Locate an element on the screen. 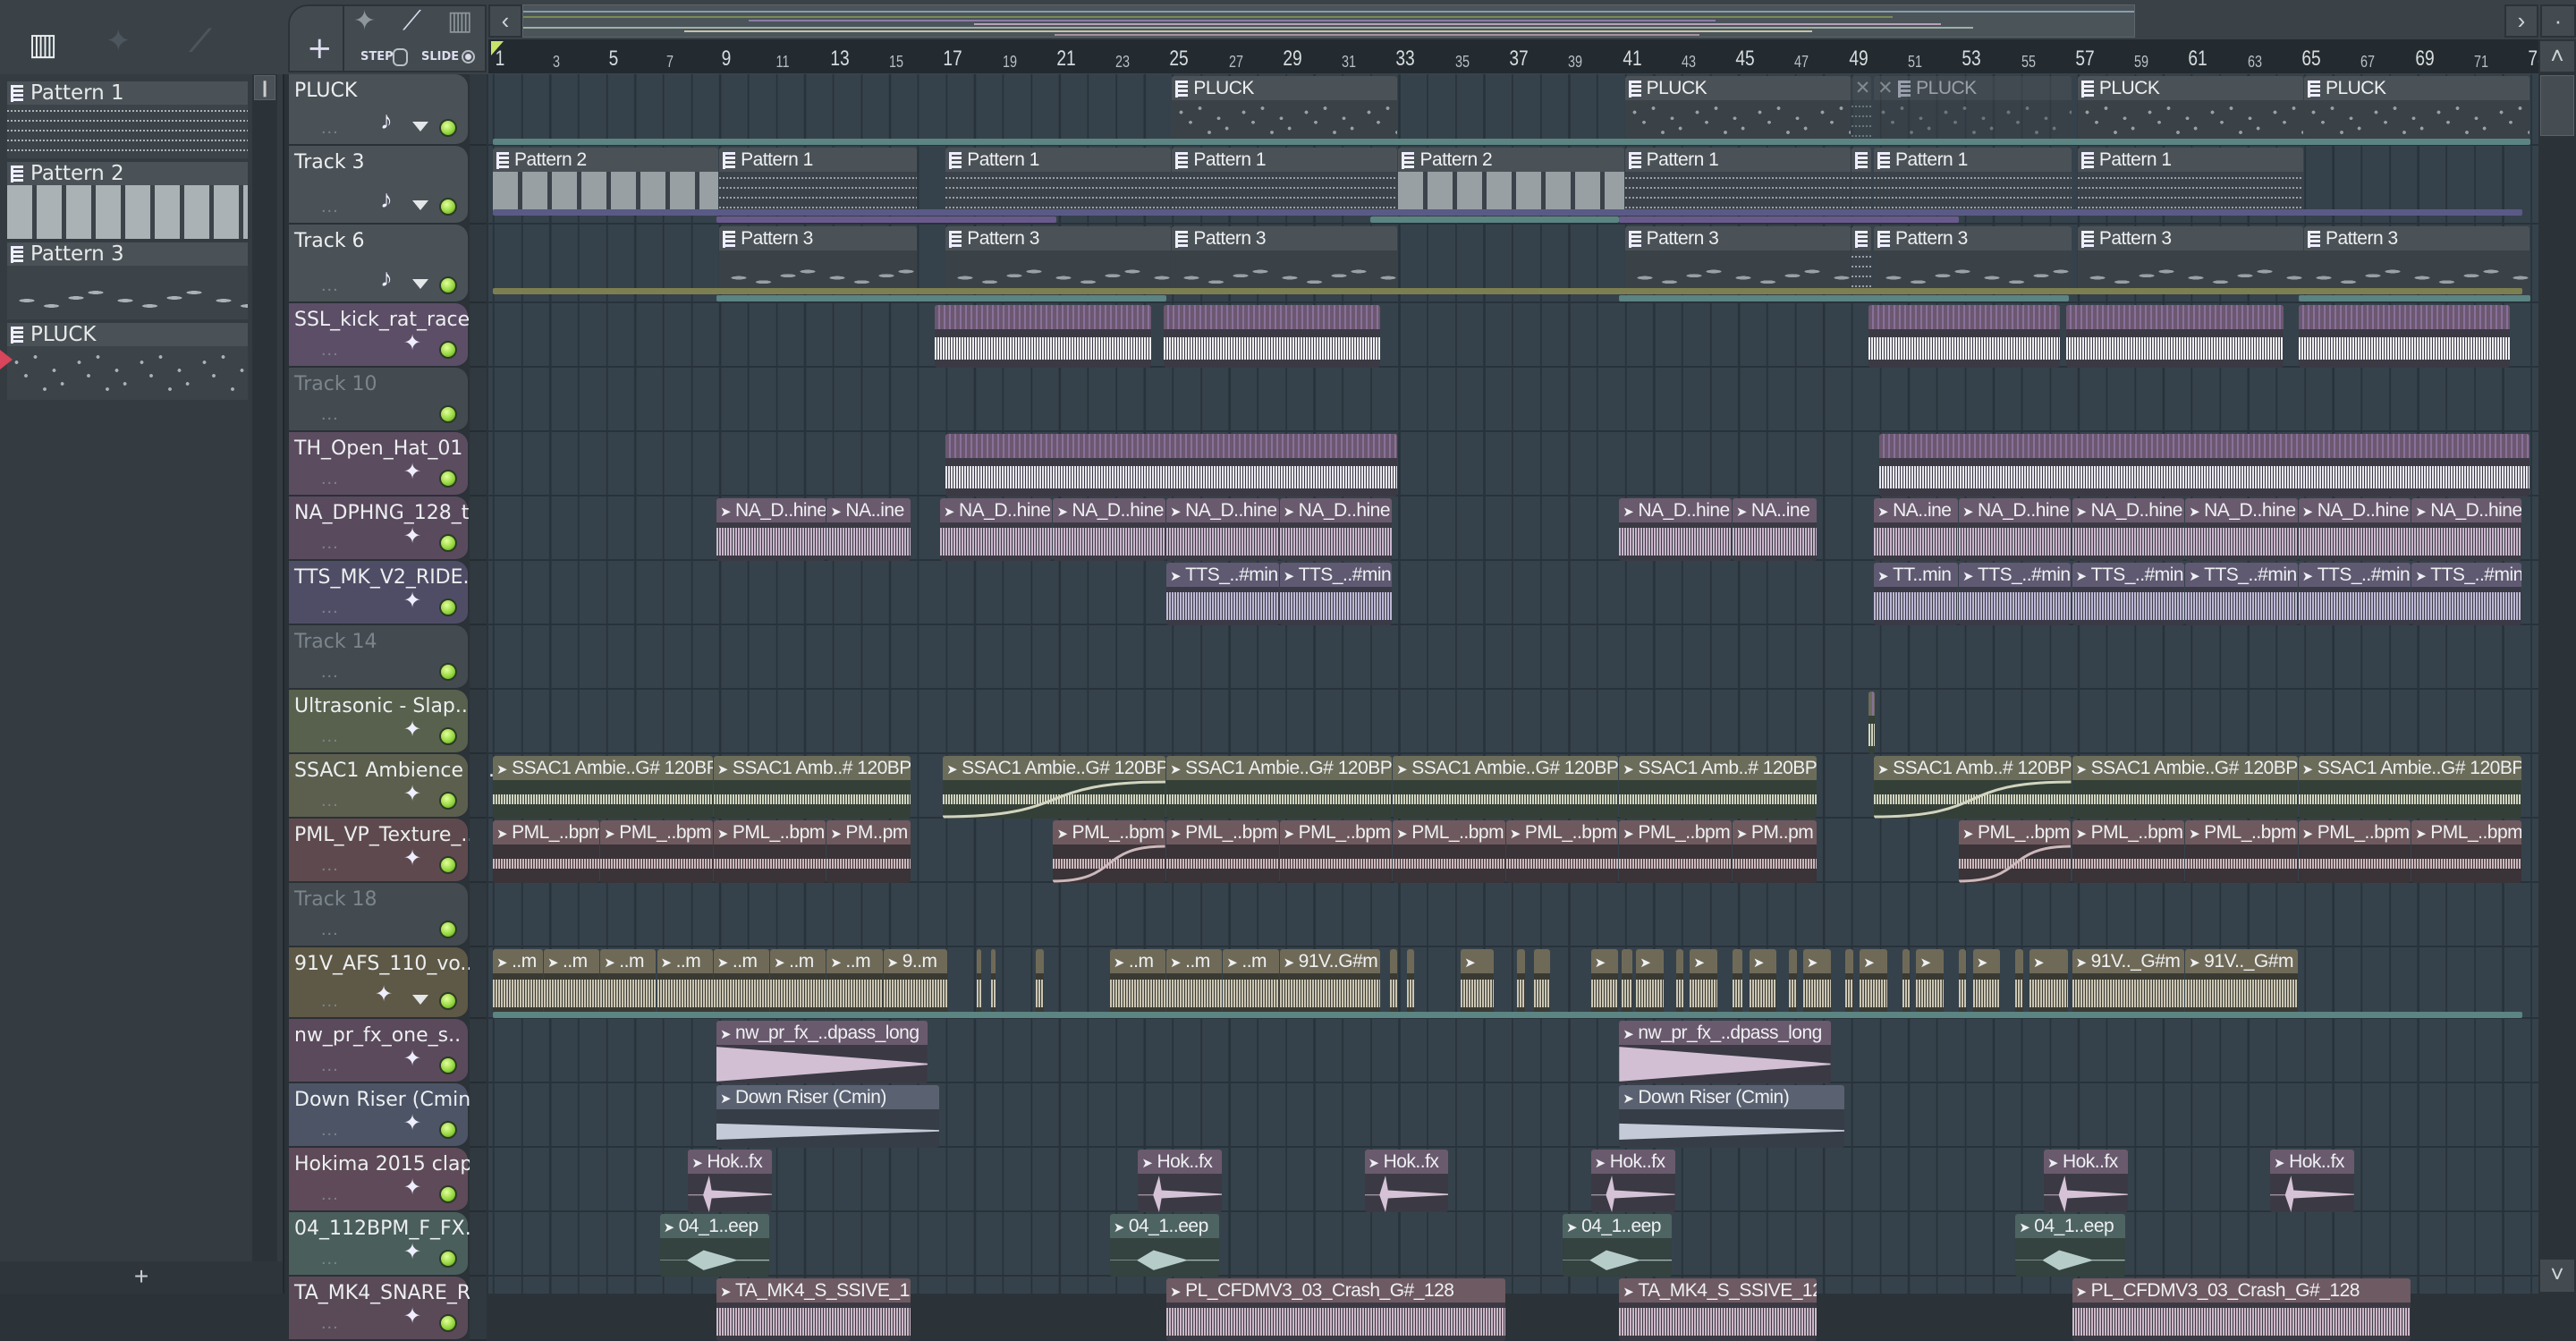  audio-clip: ➤ Down Riser (Cmin) is located at coordinates (1732, 1116).